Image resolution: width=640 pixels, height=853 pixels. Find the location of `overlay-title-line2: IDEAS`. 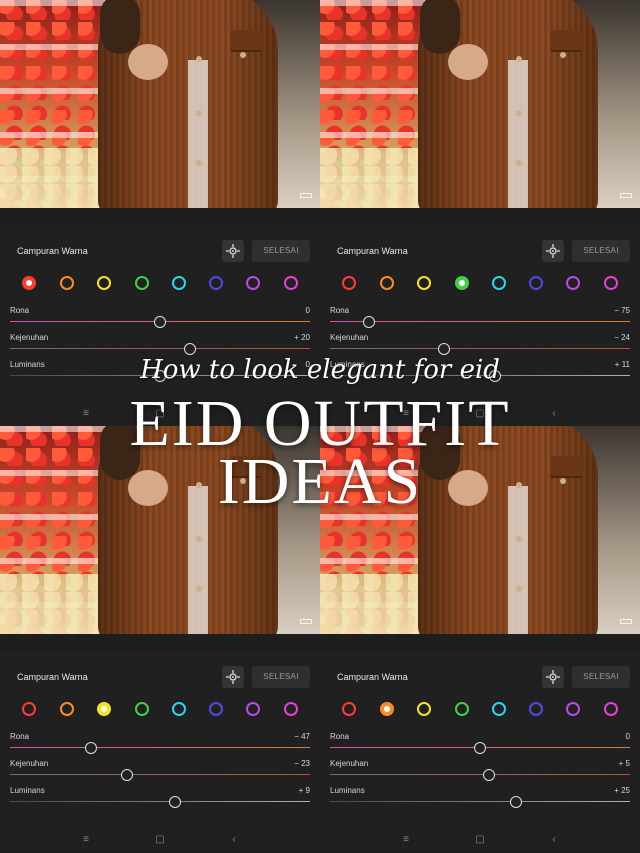

overlay-title-line2: IDEAS is located at coordinates (320, 481).